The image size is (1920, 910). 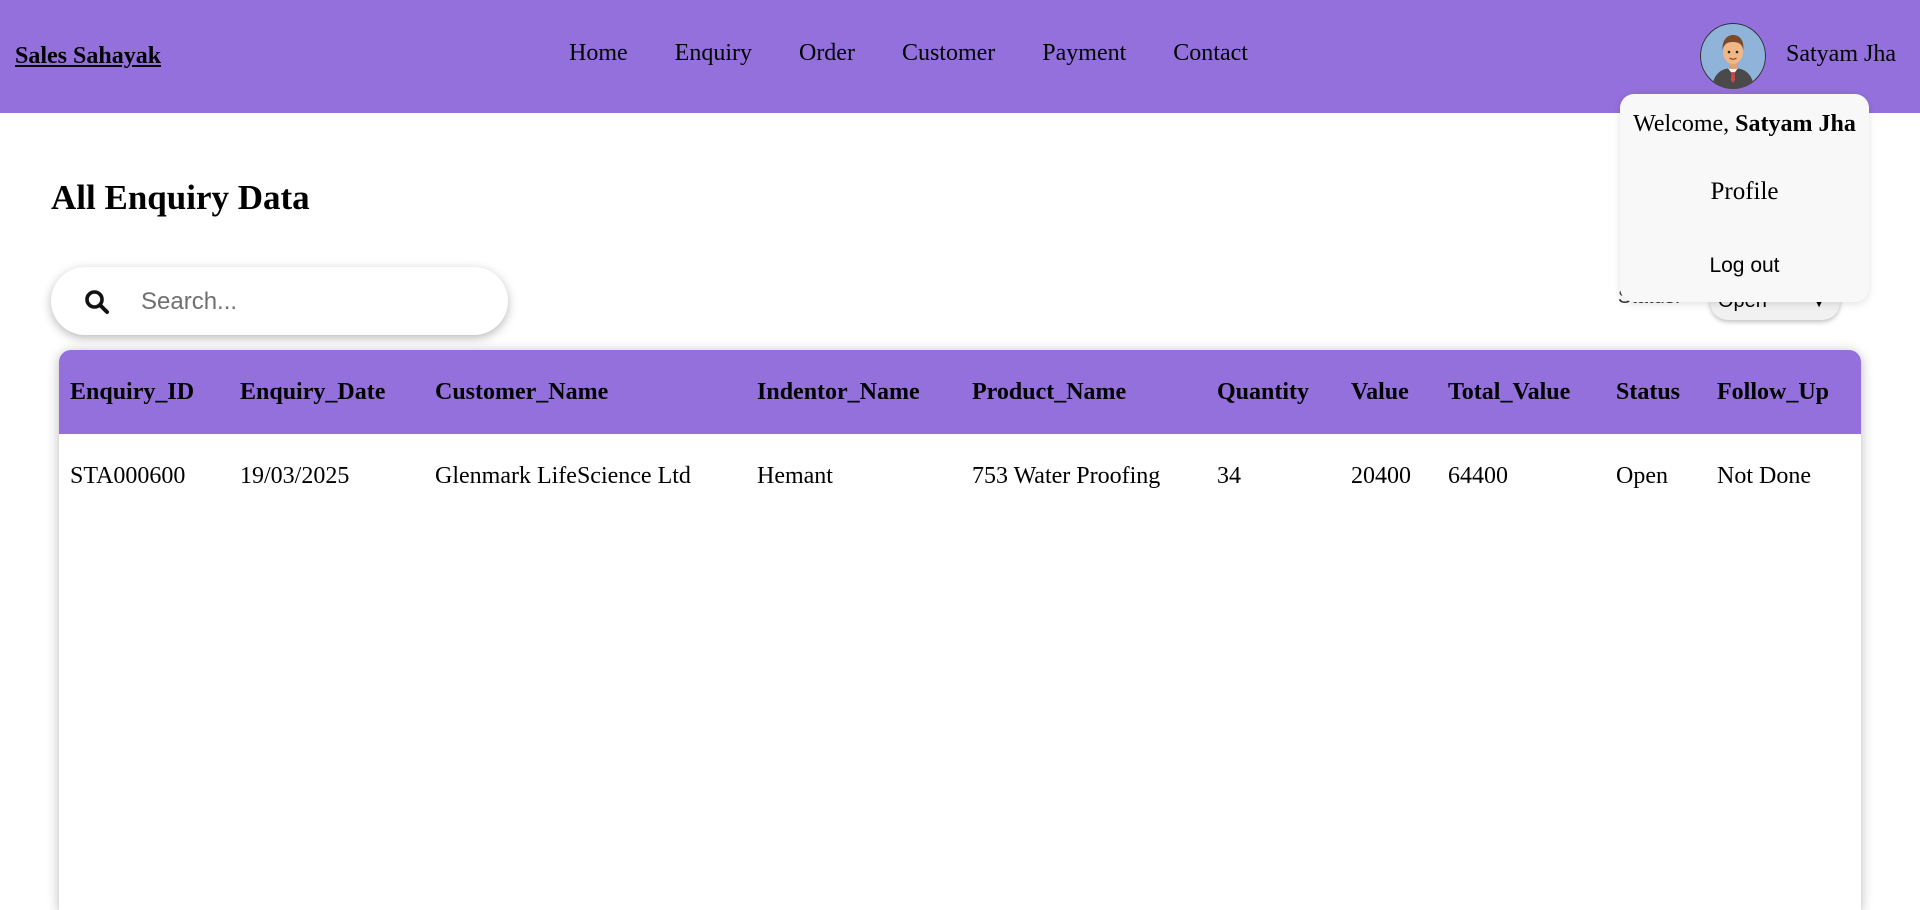 I want to click on table-cell-enquiry-date: 19/03/2025, so click(x=295, y=475).